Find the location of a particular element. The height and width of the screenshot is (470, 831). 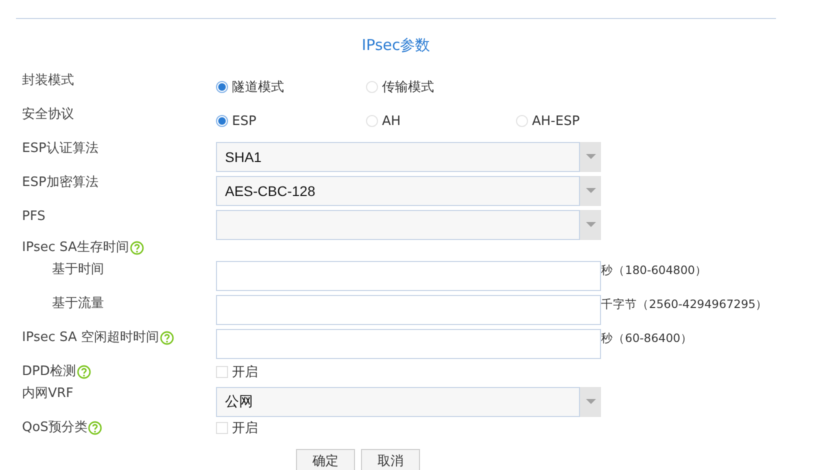

field-label: PFS is located at coordinates (34, 217).